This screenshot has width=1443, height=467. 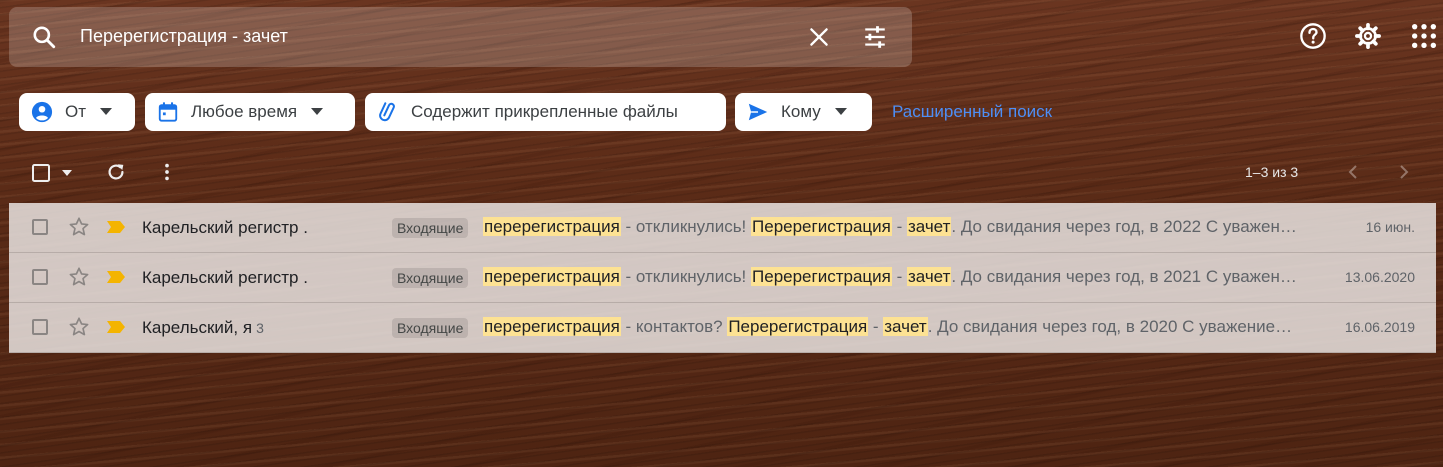 What do you see at coordinates (1379, 277) in the screenshot?
I see `email-date: 13.06.2020` at bounding box center [1379, 277].